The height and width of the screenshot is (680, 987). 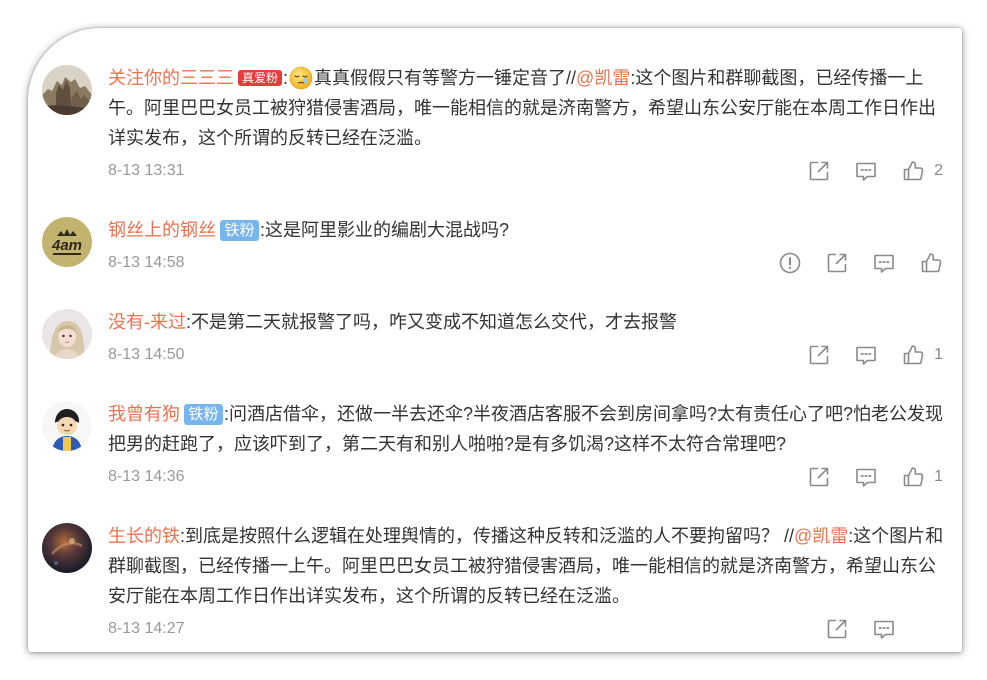 I want to click on comment-time: 8-13 14:50, so click(x=146, y=354).